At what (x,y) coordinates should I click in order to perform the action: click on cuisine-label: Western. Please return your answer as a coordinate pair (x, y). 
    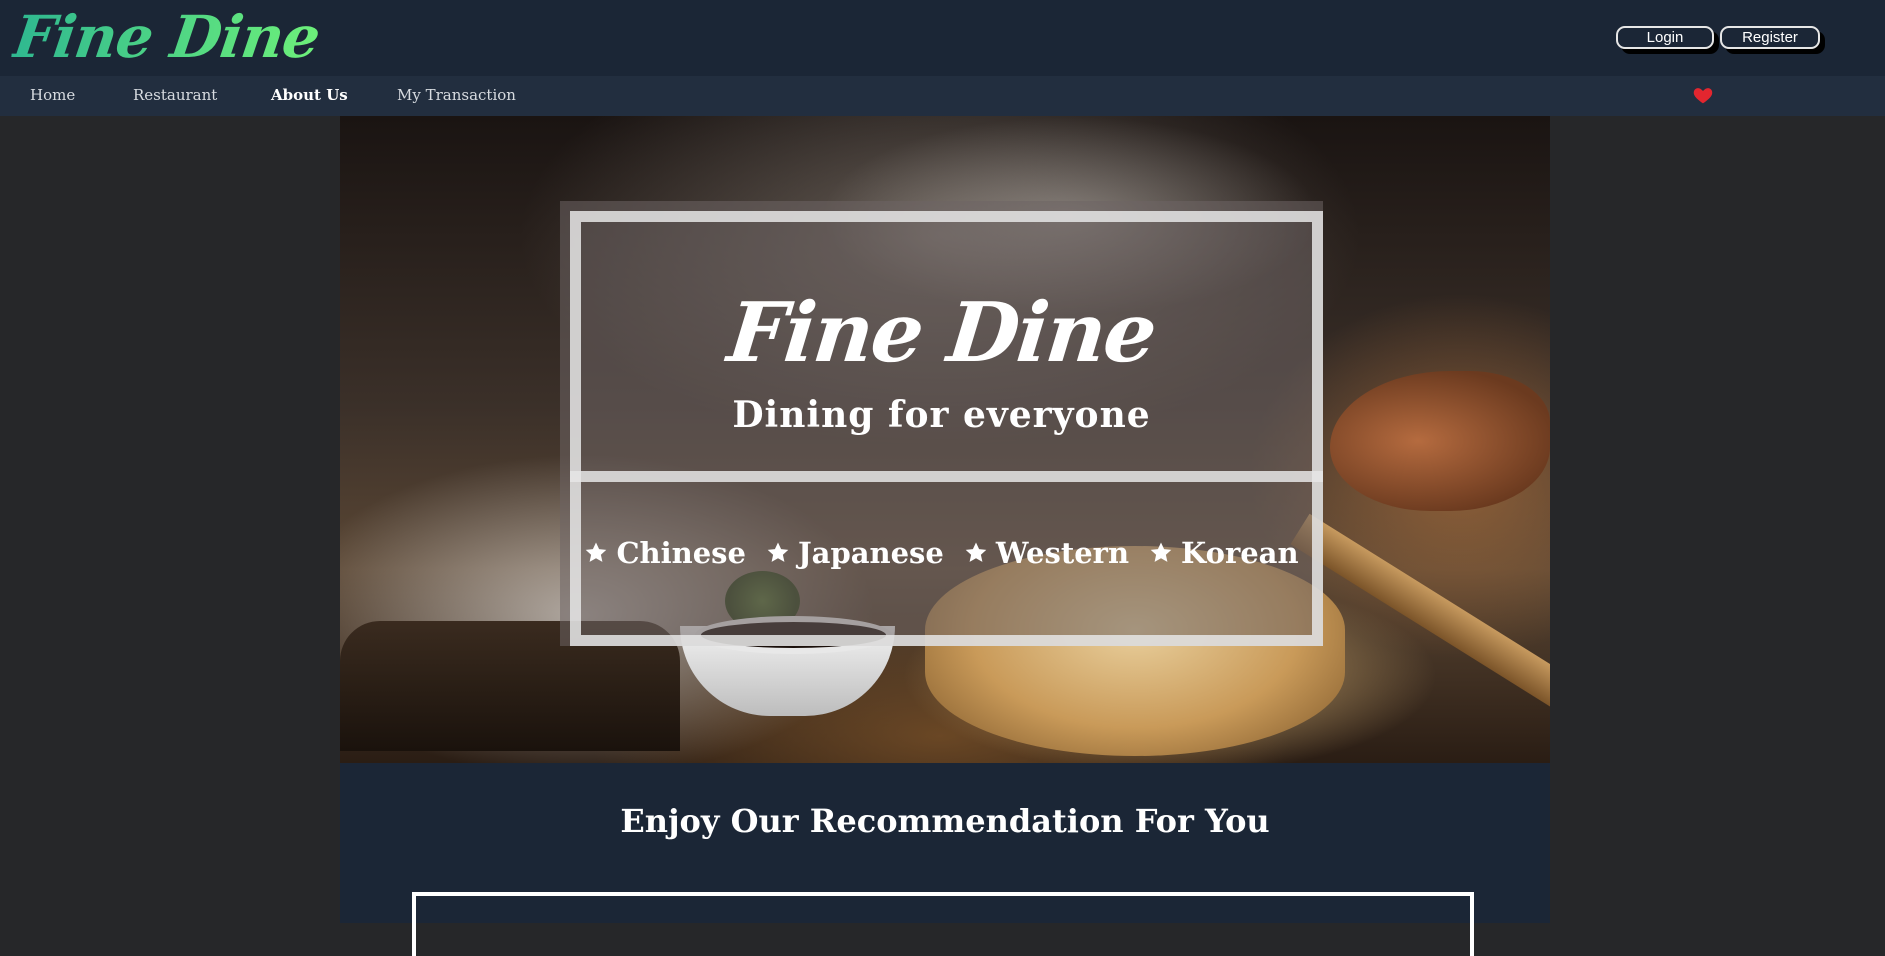
    Looking at the image, I should click on (1062, 553).